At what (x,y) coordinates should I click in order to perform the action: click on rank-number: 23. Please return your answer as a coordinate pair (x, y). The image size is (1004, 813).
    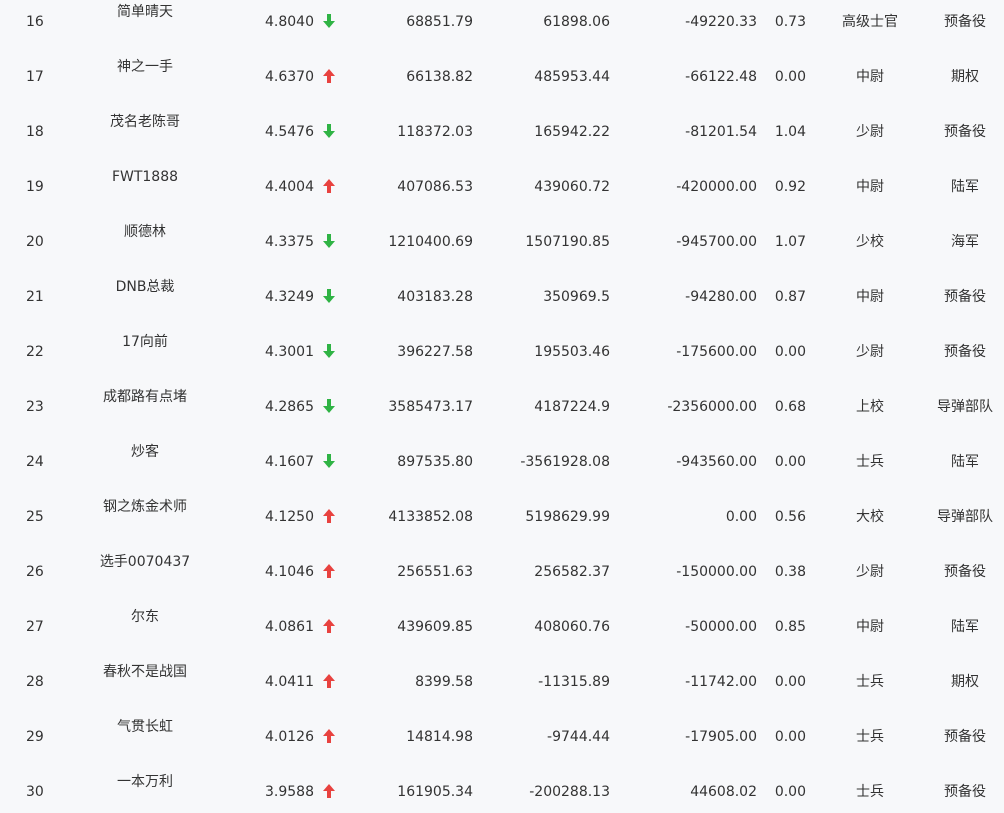
    Looking at the image, I should click on (35, 407).